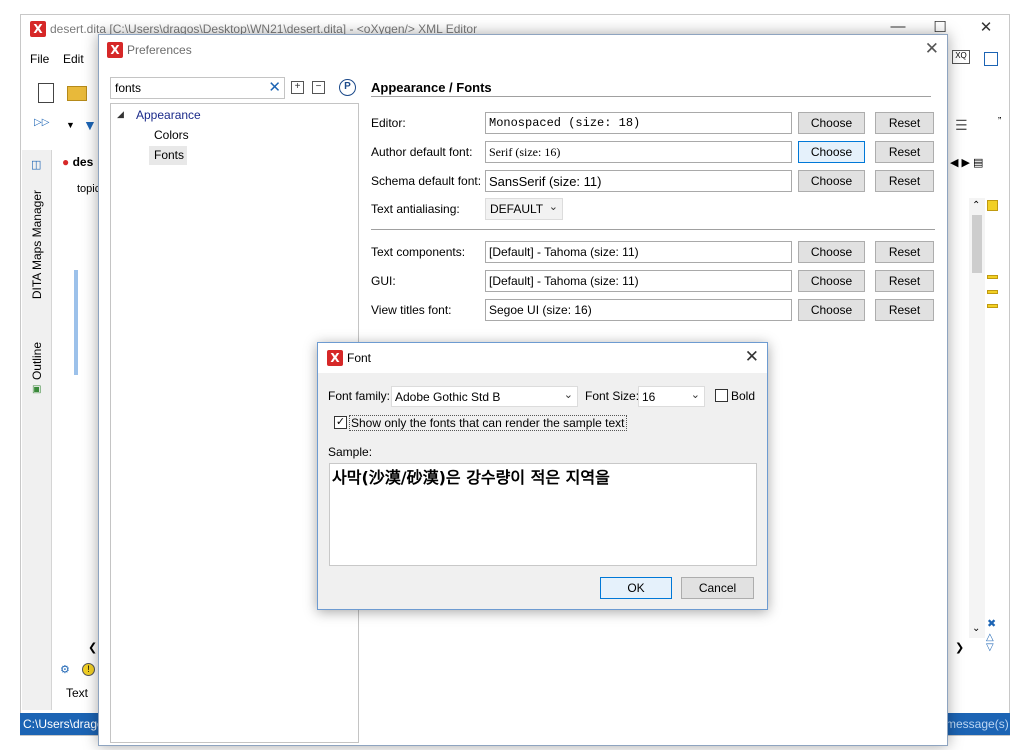 This screenshot has height=750, width=1030. What do you see at coordinates (904, 281) in the screenshot?
I see `gui-reset-button: Reset` at bounding box center [904, 281].